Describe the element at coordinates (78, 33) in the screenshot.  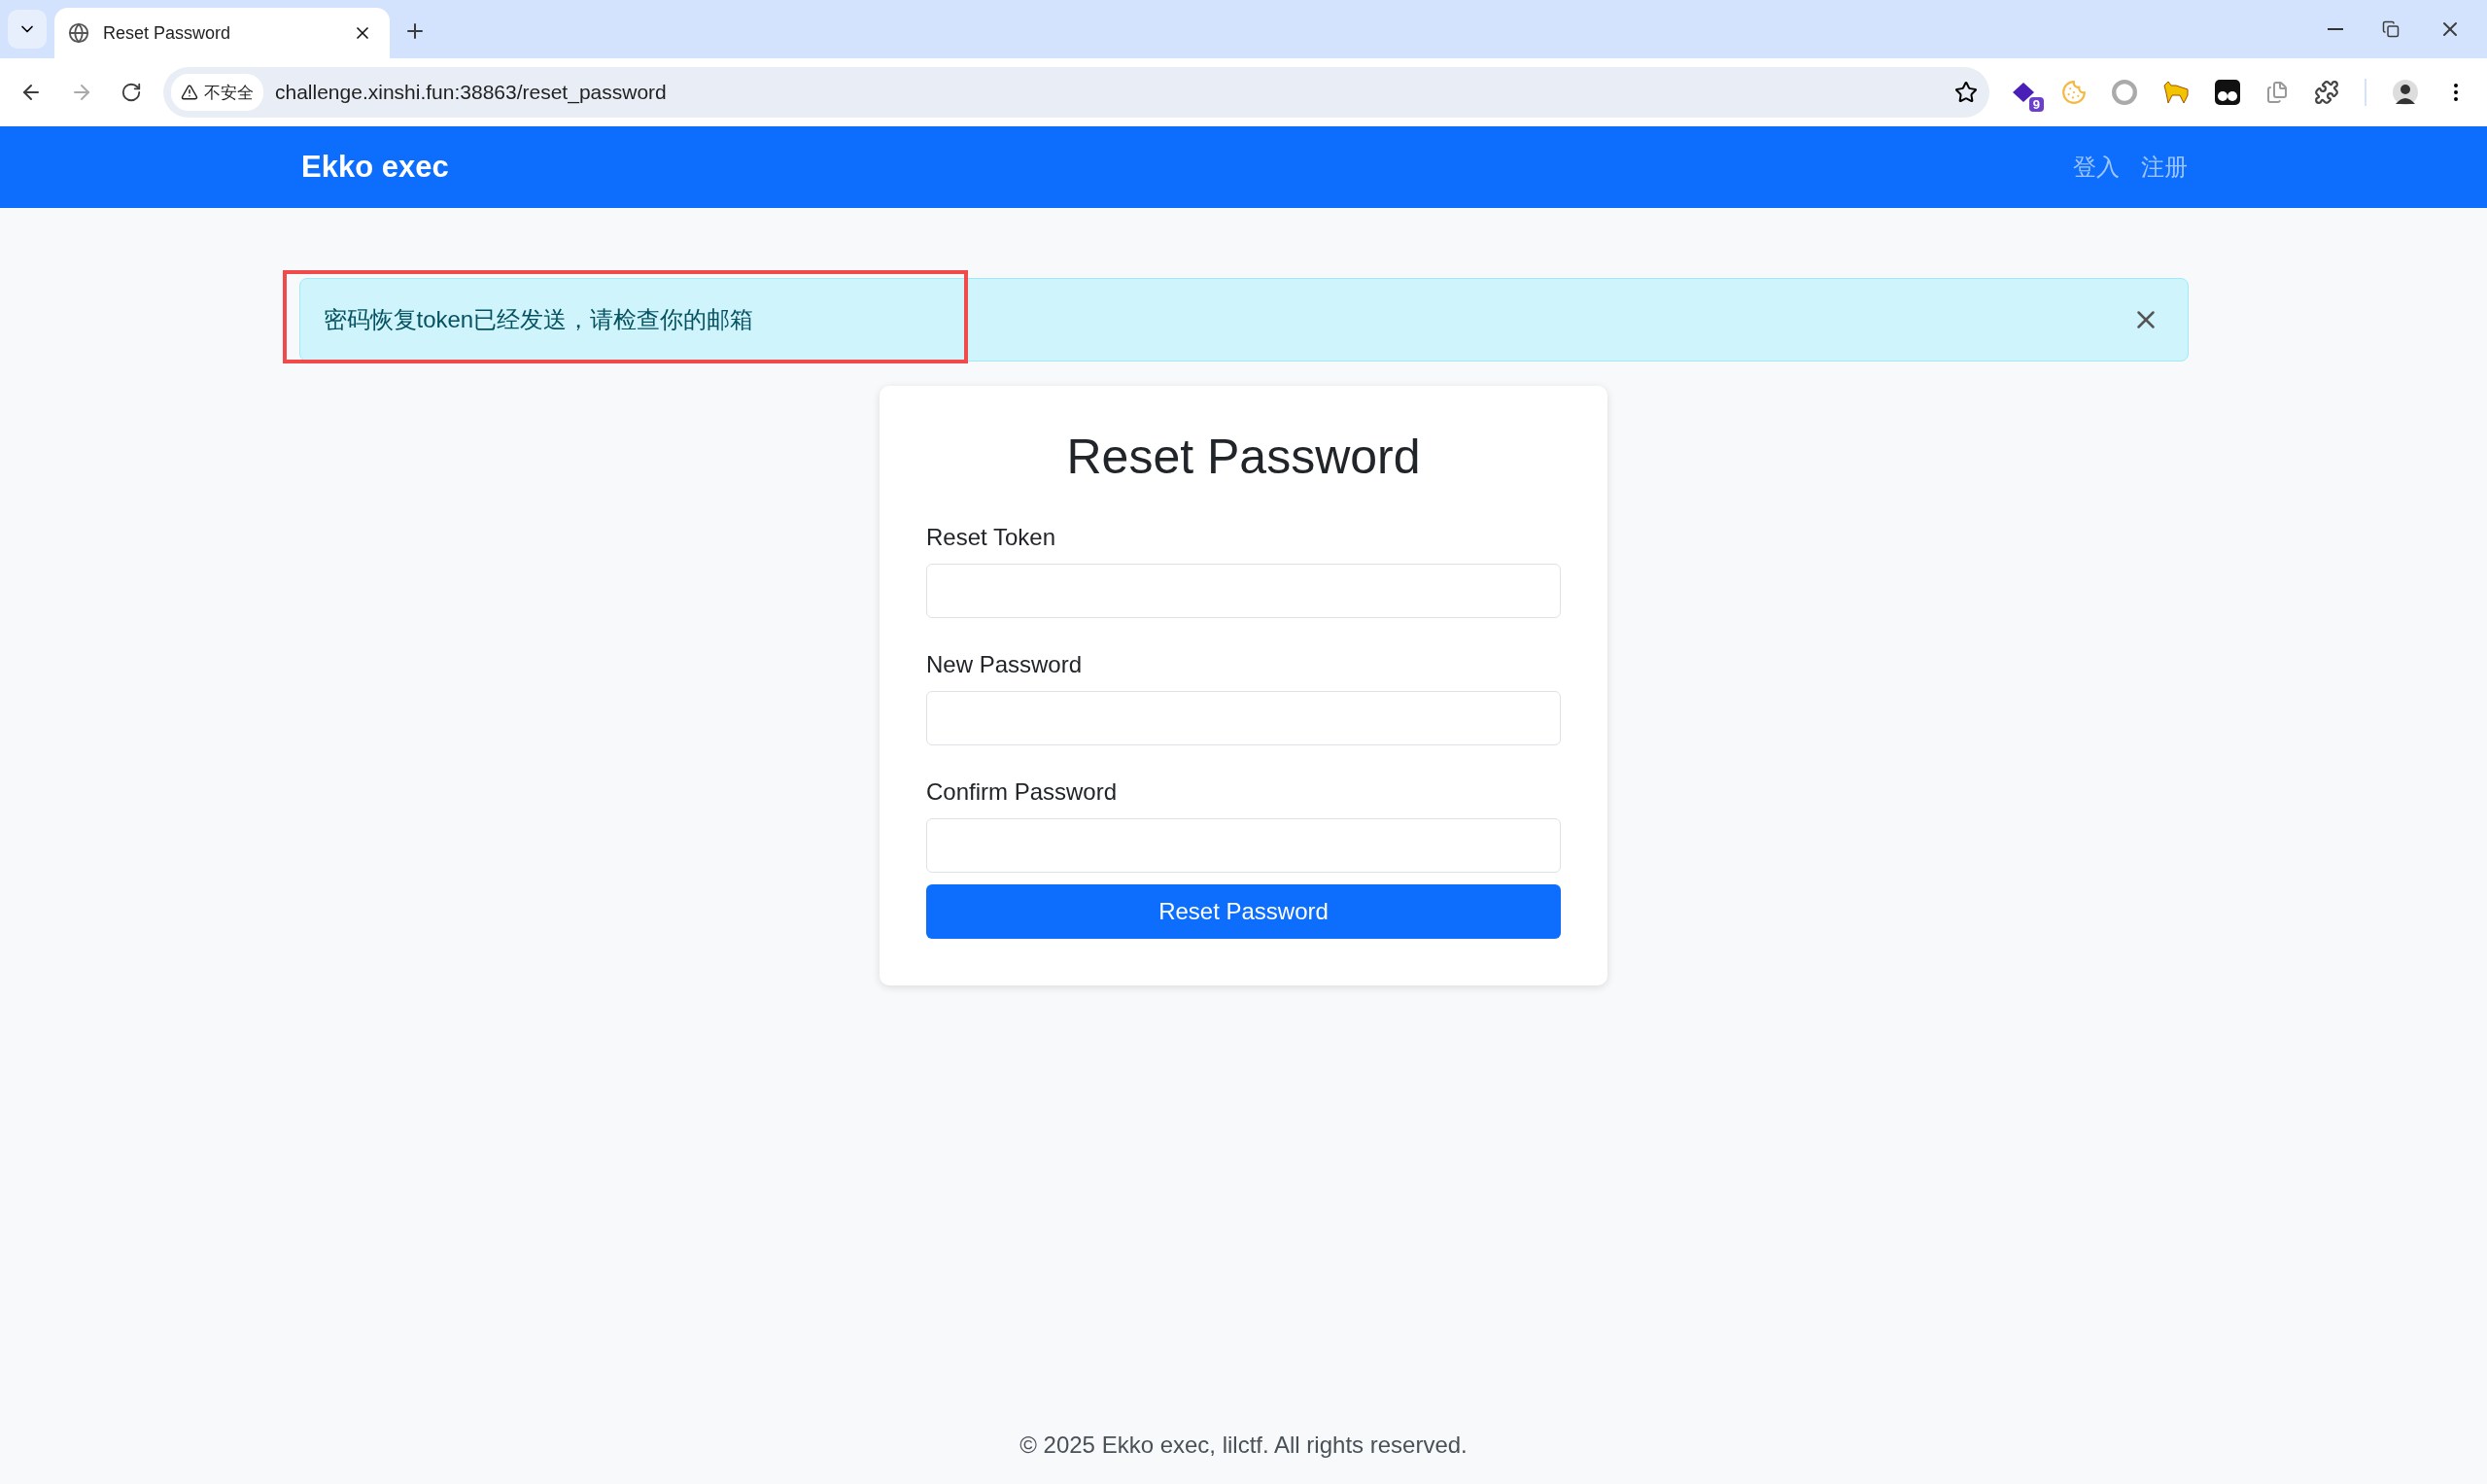
I see `globe-icon` at that location.